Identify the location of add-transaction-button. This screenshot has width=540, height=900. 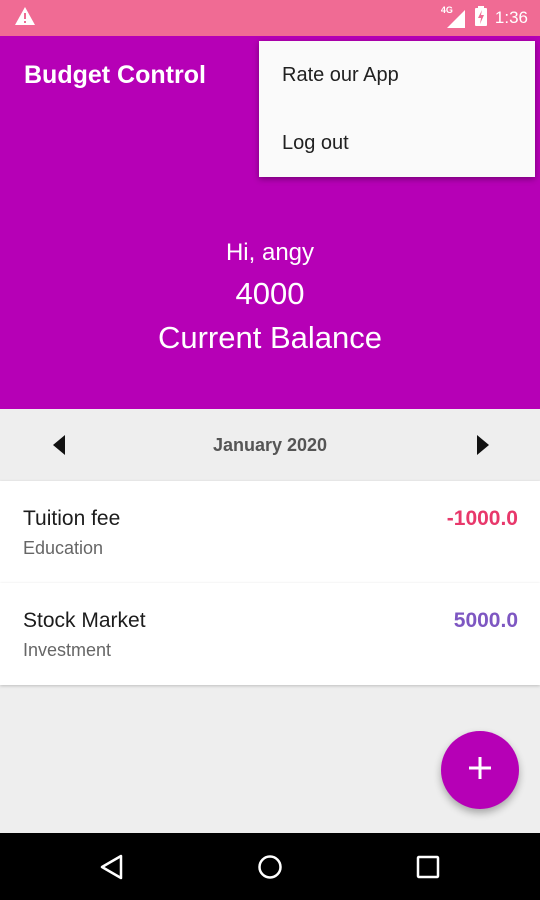
(480, 770).